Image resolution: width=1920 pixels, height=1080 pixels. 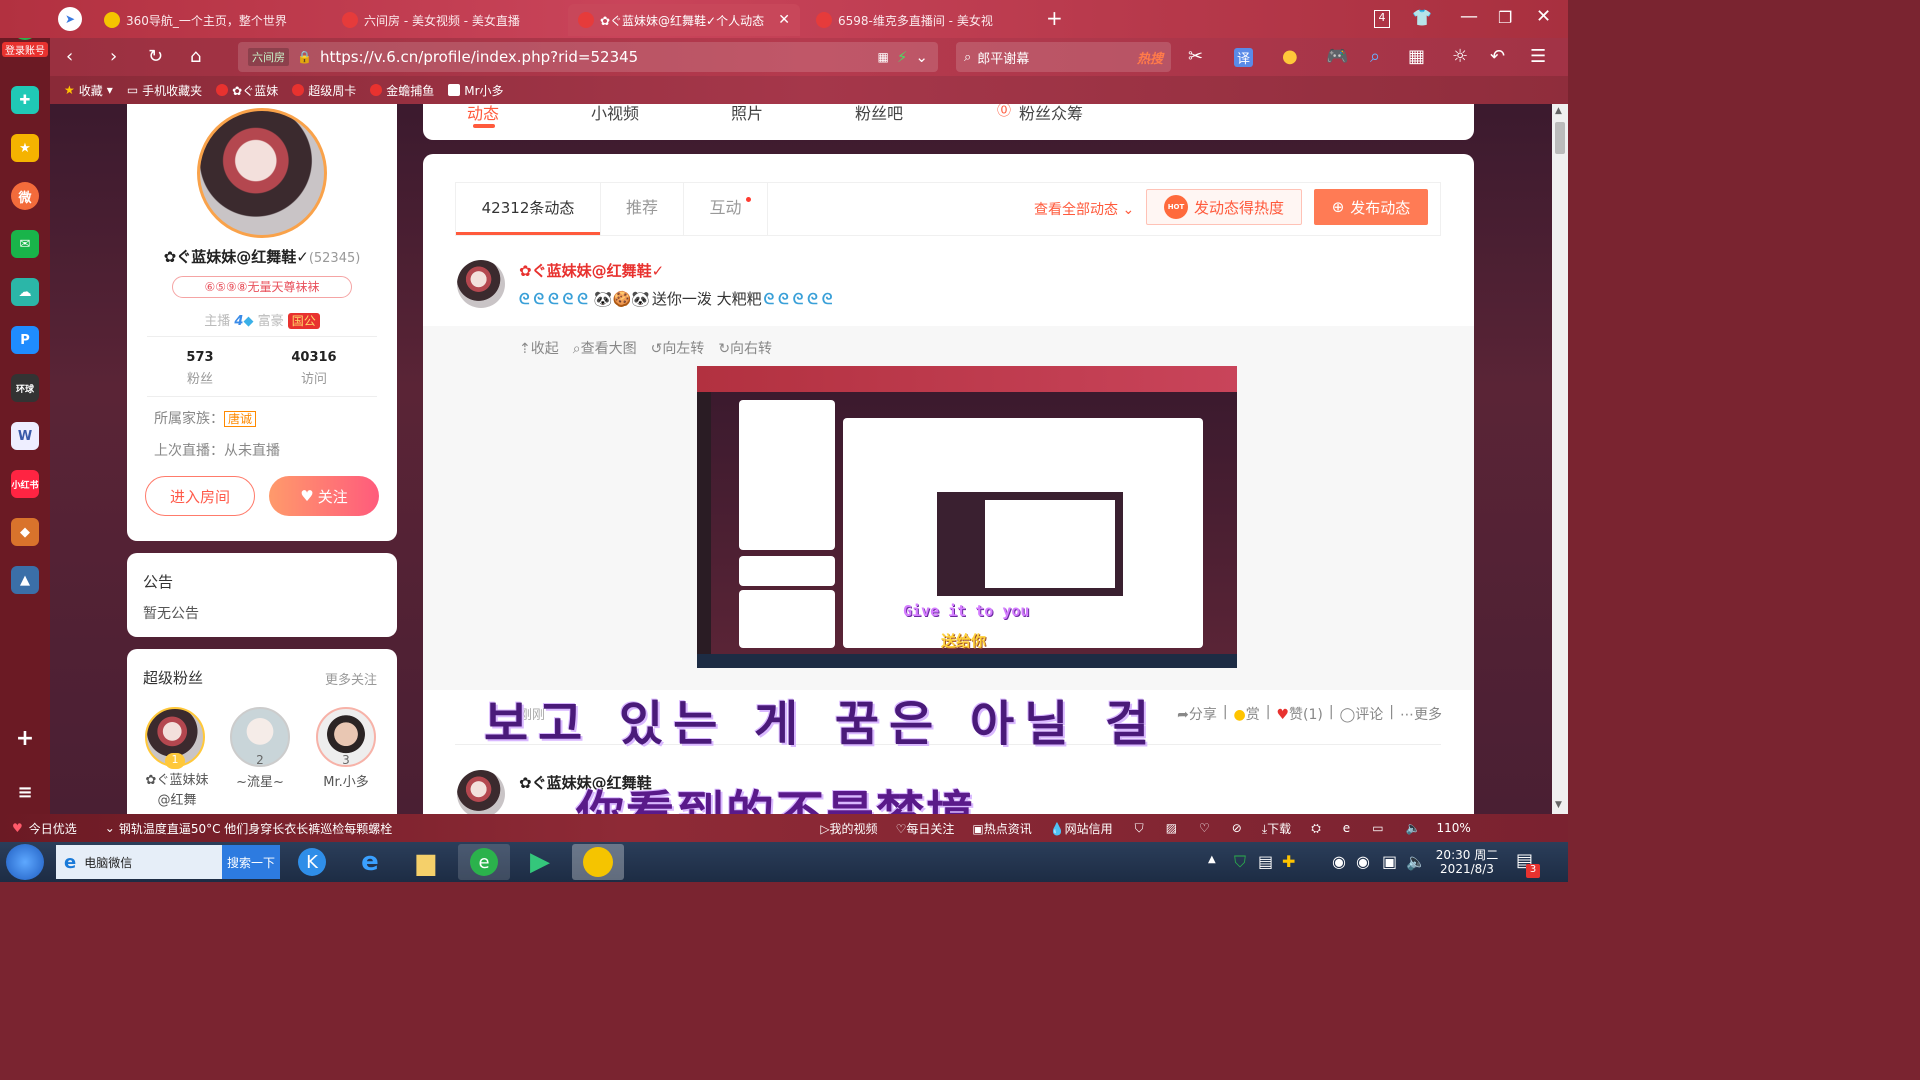 What do you see at coordinates (25, 340) in the screenshot?
I see `sidebar-p-icon: P` at bounding box center [25, 340].